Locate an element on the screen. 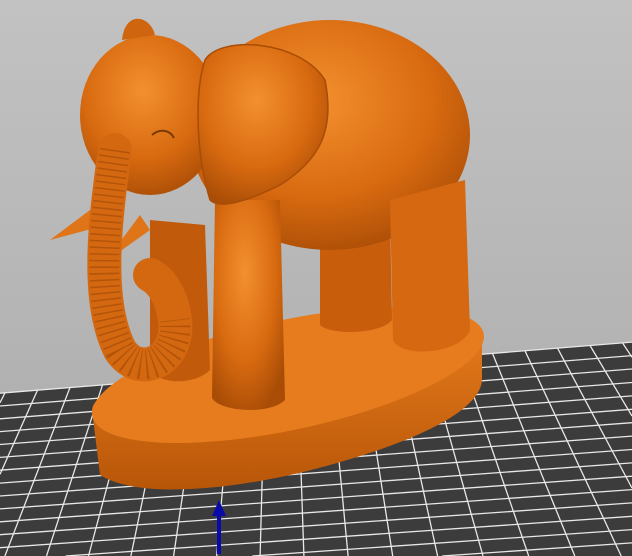  model-front-leg-right is located at coordinates (430, 266).